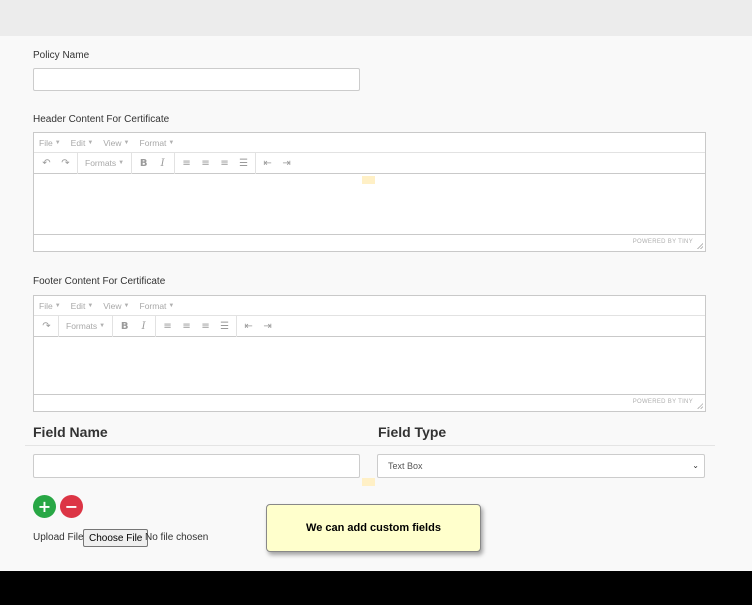  What do you see at coordinates (61, 55) in the screenshot?
I see `policy-name-label: Policy Name` at bounding box center [61, 55].